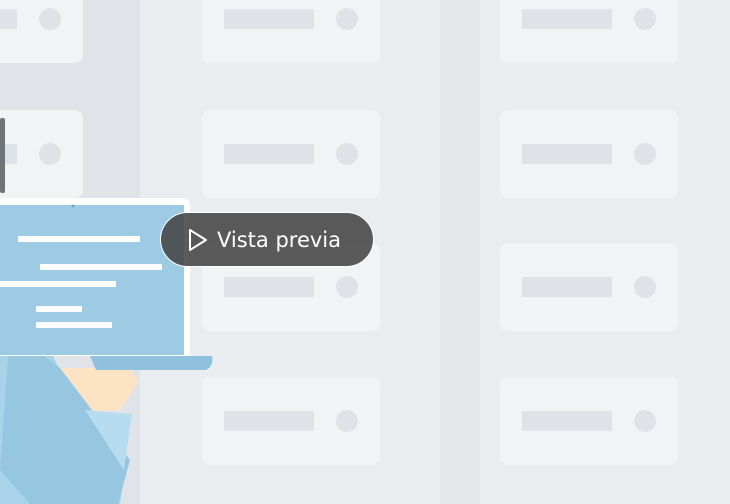 The height and width of the screenshot is (504, 730). I want to click on preview-button-label: Vista previa, so click(279, 239).